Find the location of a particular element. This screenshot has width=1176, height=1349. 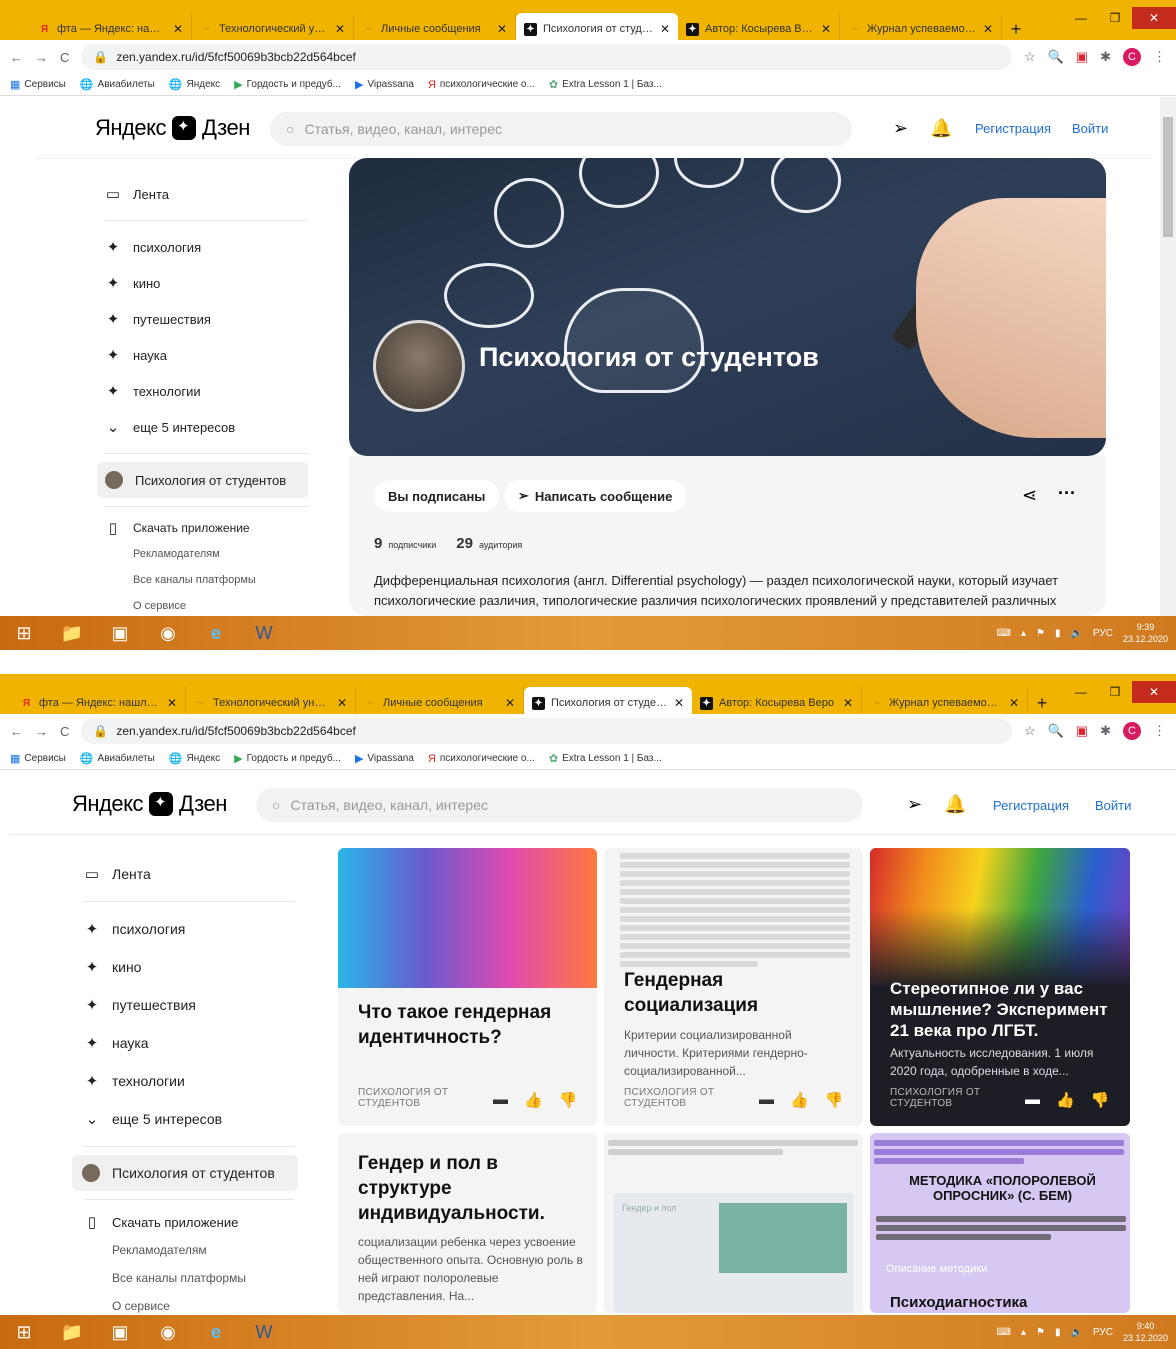

bell-icon: 🔔 is located at coordinates (955, 804).